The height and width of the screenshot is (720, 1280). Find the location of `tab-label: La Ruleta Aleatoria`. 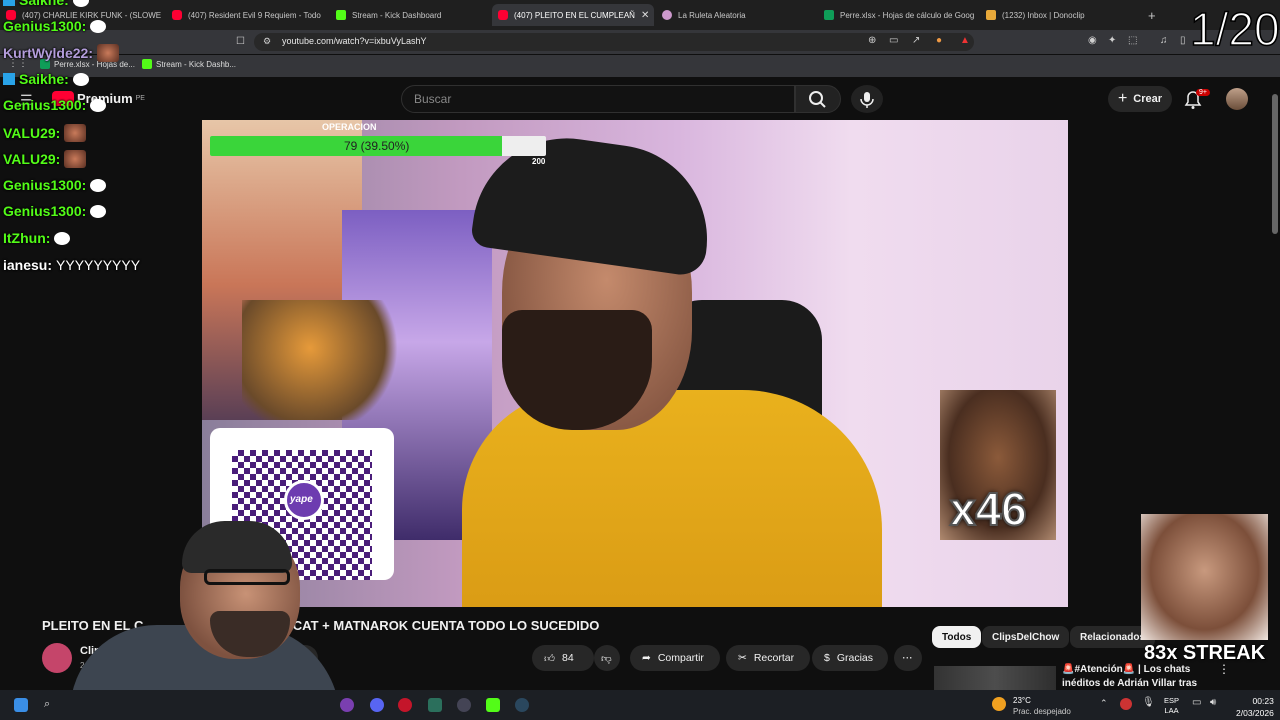

tab-label: La Ruleta Aleatoria is located at coordinates (712, 15).